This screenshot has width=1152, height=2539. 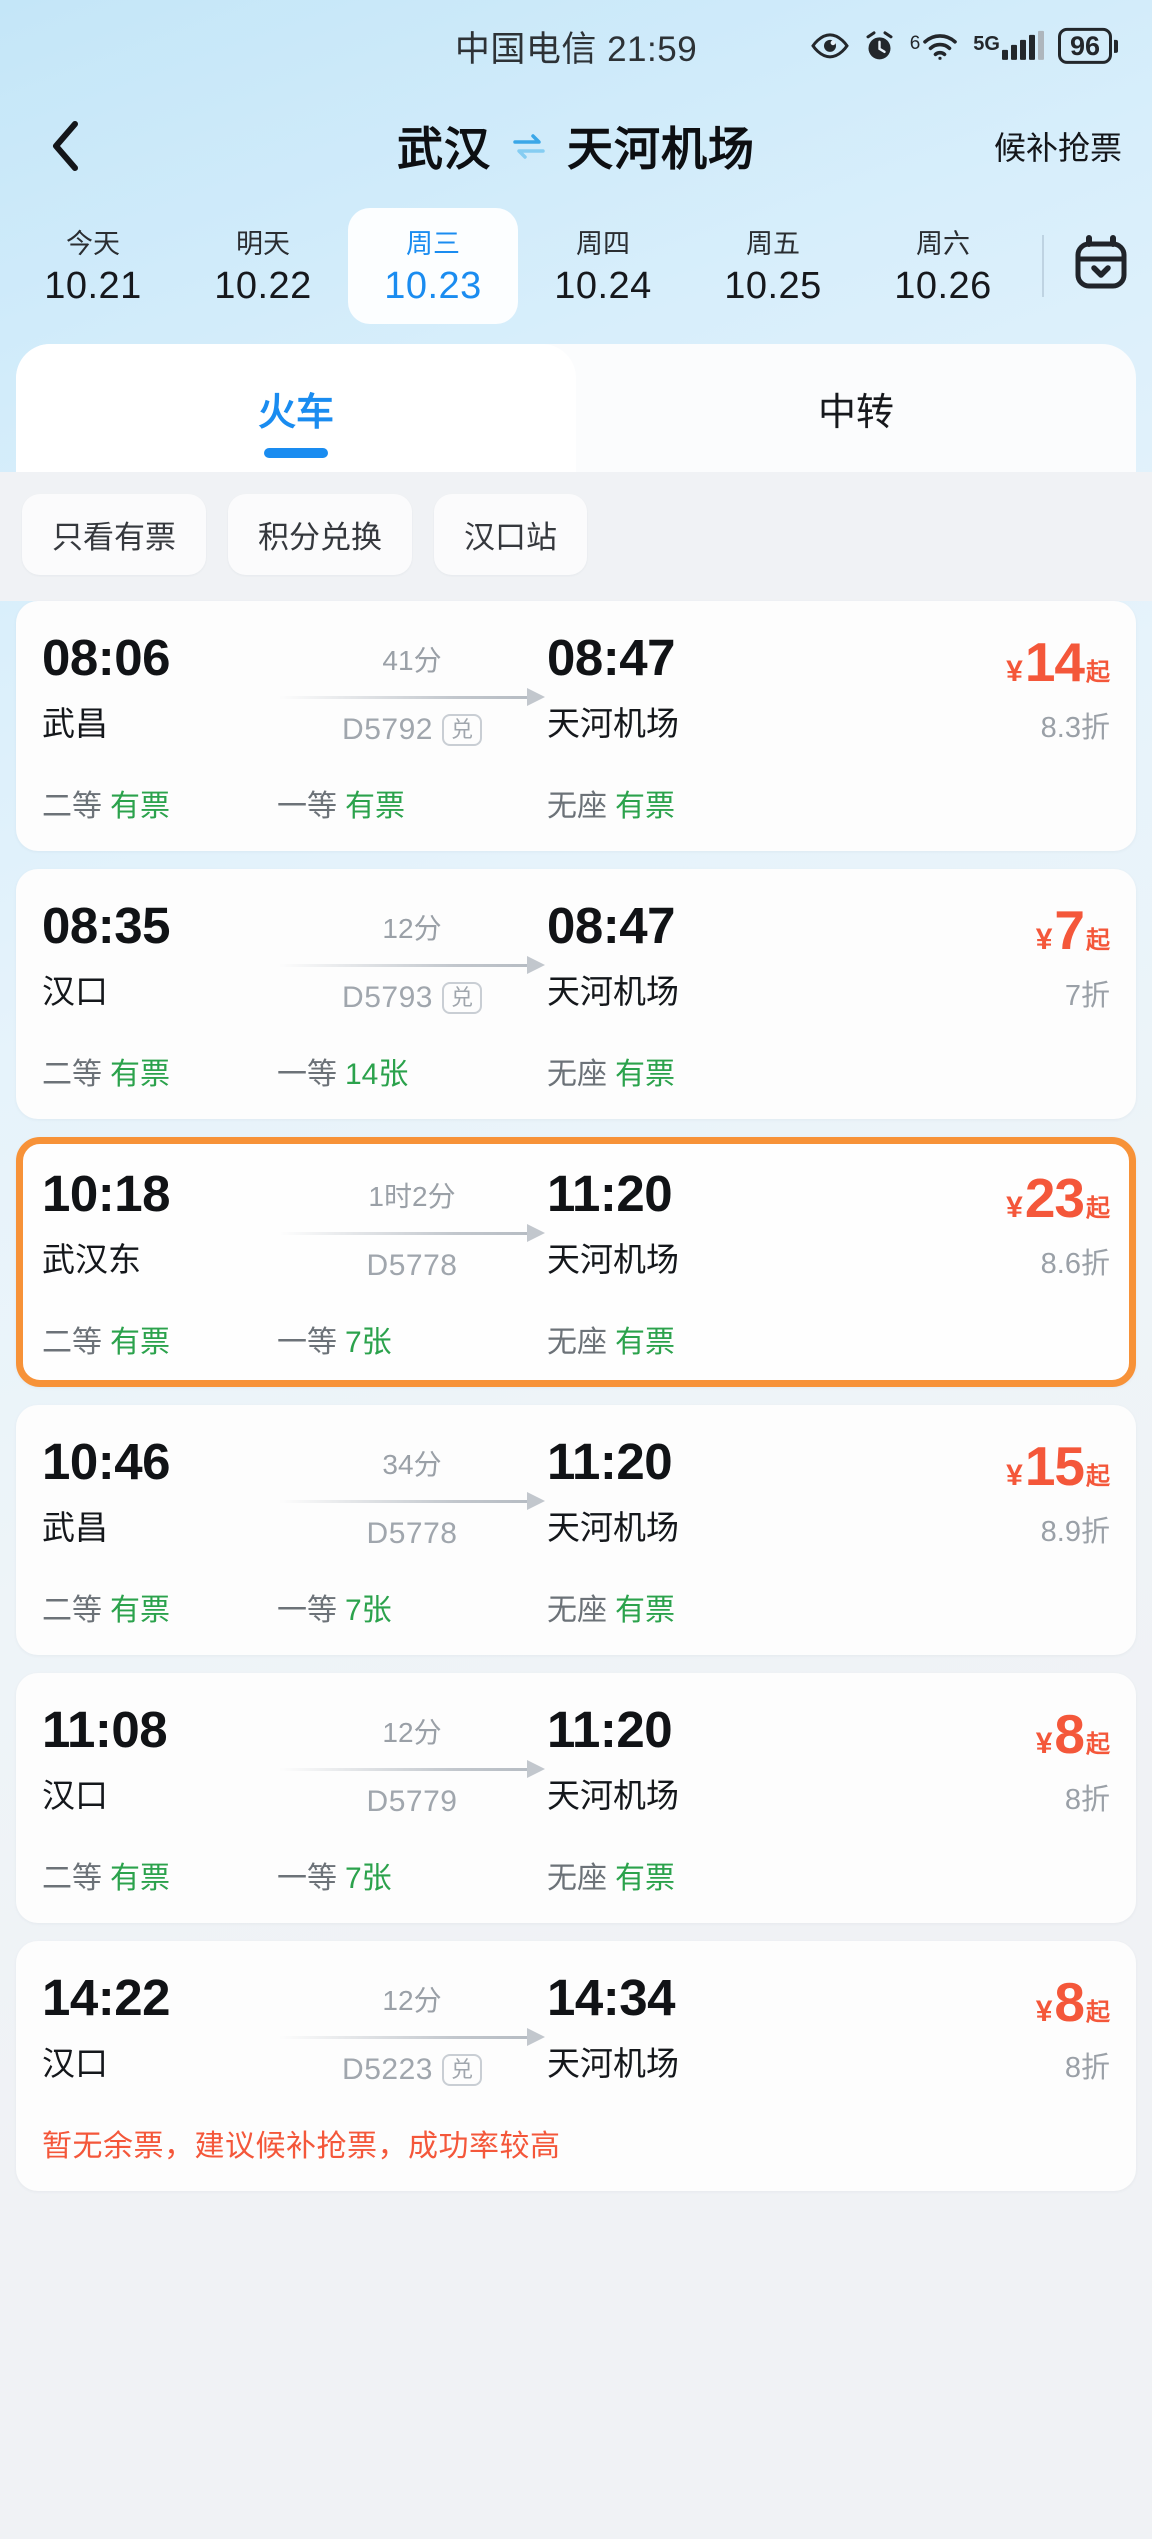 I want to click on date-tab: 周四 10.24, so click(x=603, y=266).